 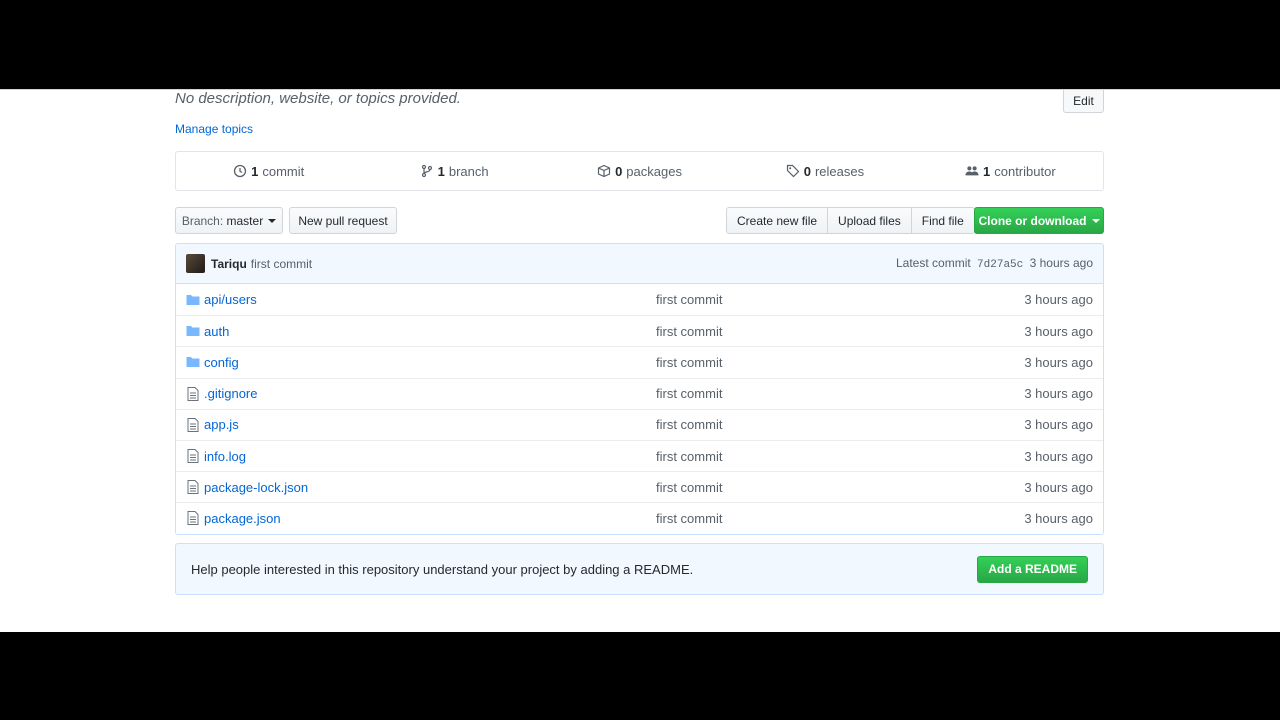 I want to click on table-row: config first commit 3 hours ago, so click(x=639, y=362).